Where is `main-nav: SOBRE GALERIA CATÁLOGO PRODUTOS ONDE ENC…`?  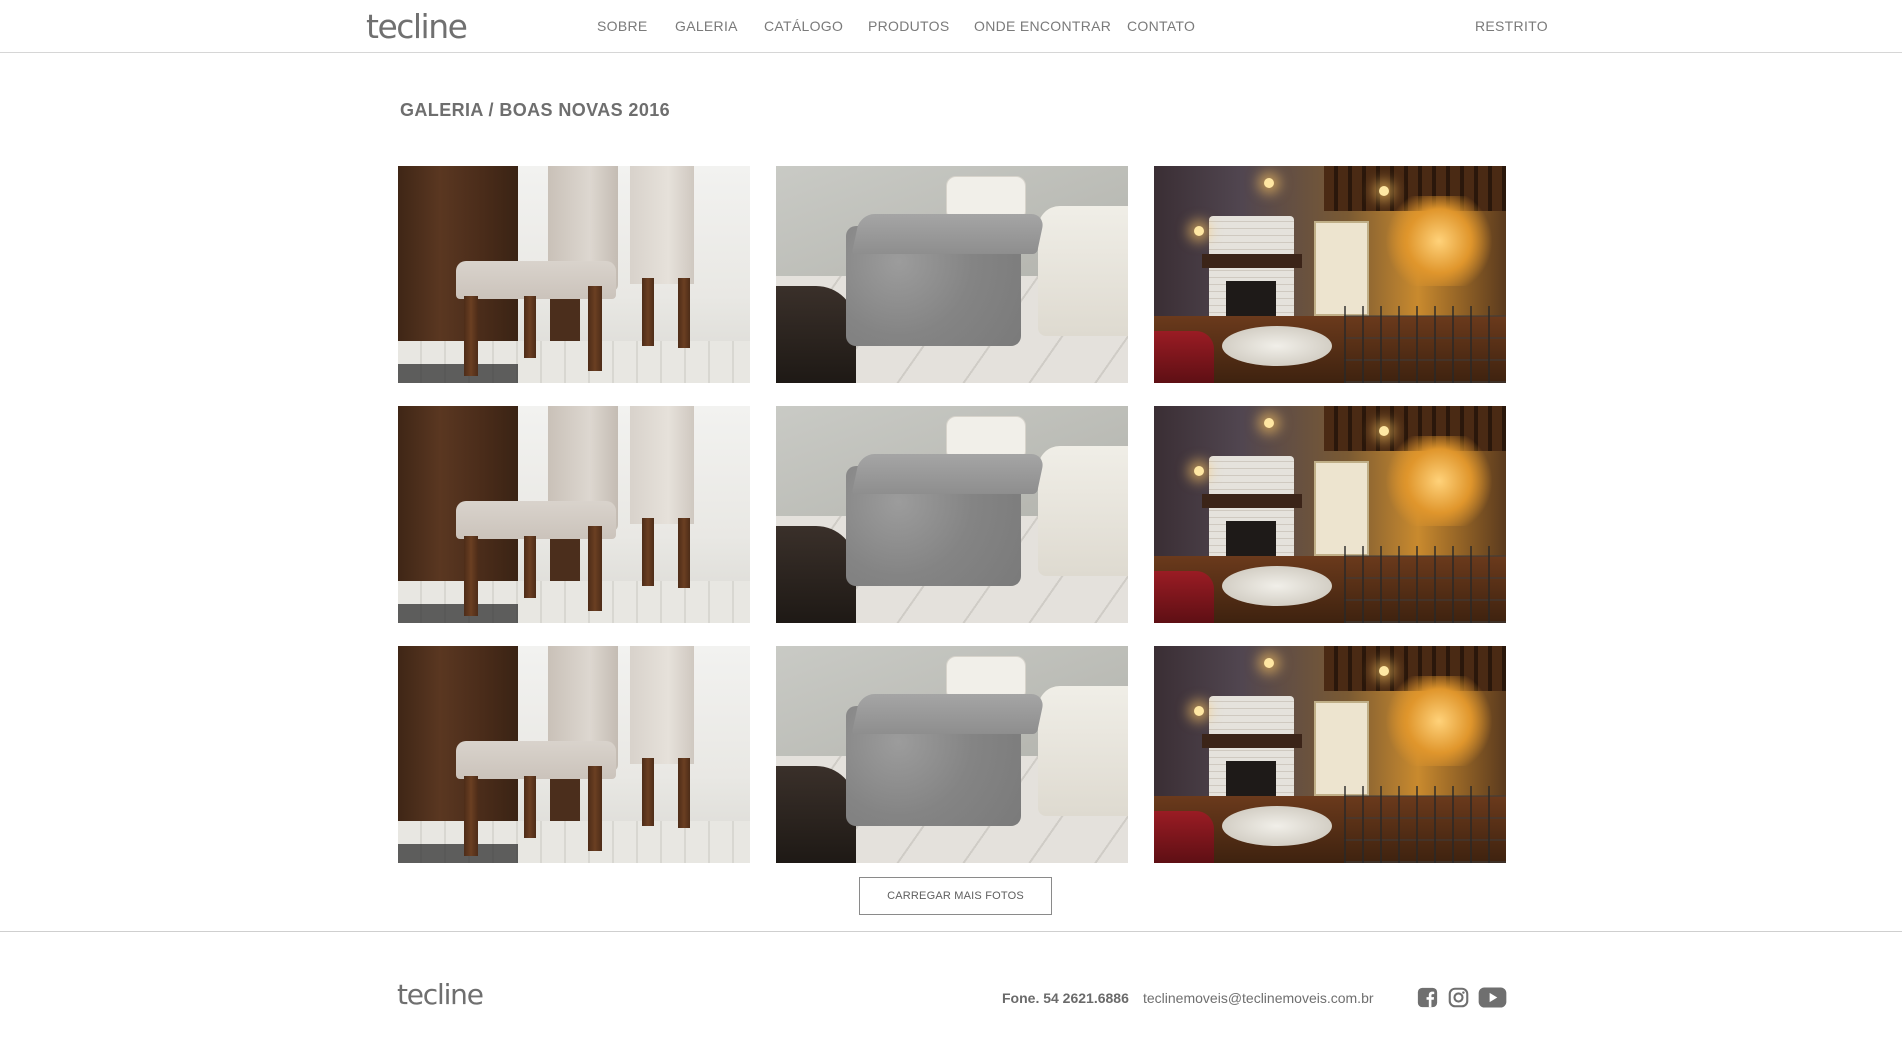
main-nav: SOBRE GALERIA CATÁLOGO PRODUTOS ONDE ENC… is located at coordinates (951, 28).